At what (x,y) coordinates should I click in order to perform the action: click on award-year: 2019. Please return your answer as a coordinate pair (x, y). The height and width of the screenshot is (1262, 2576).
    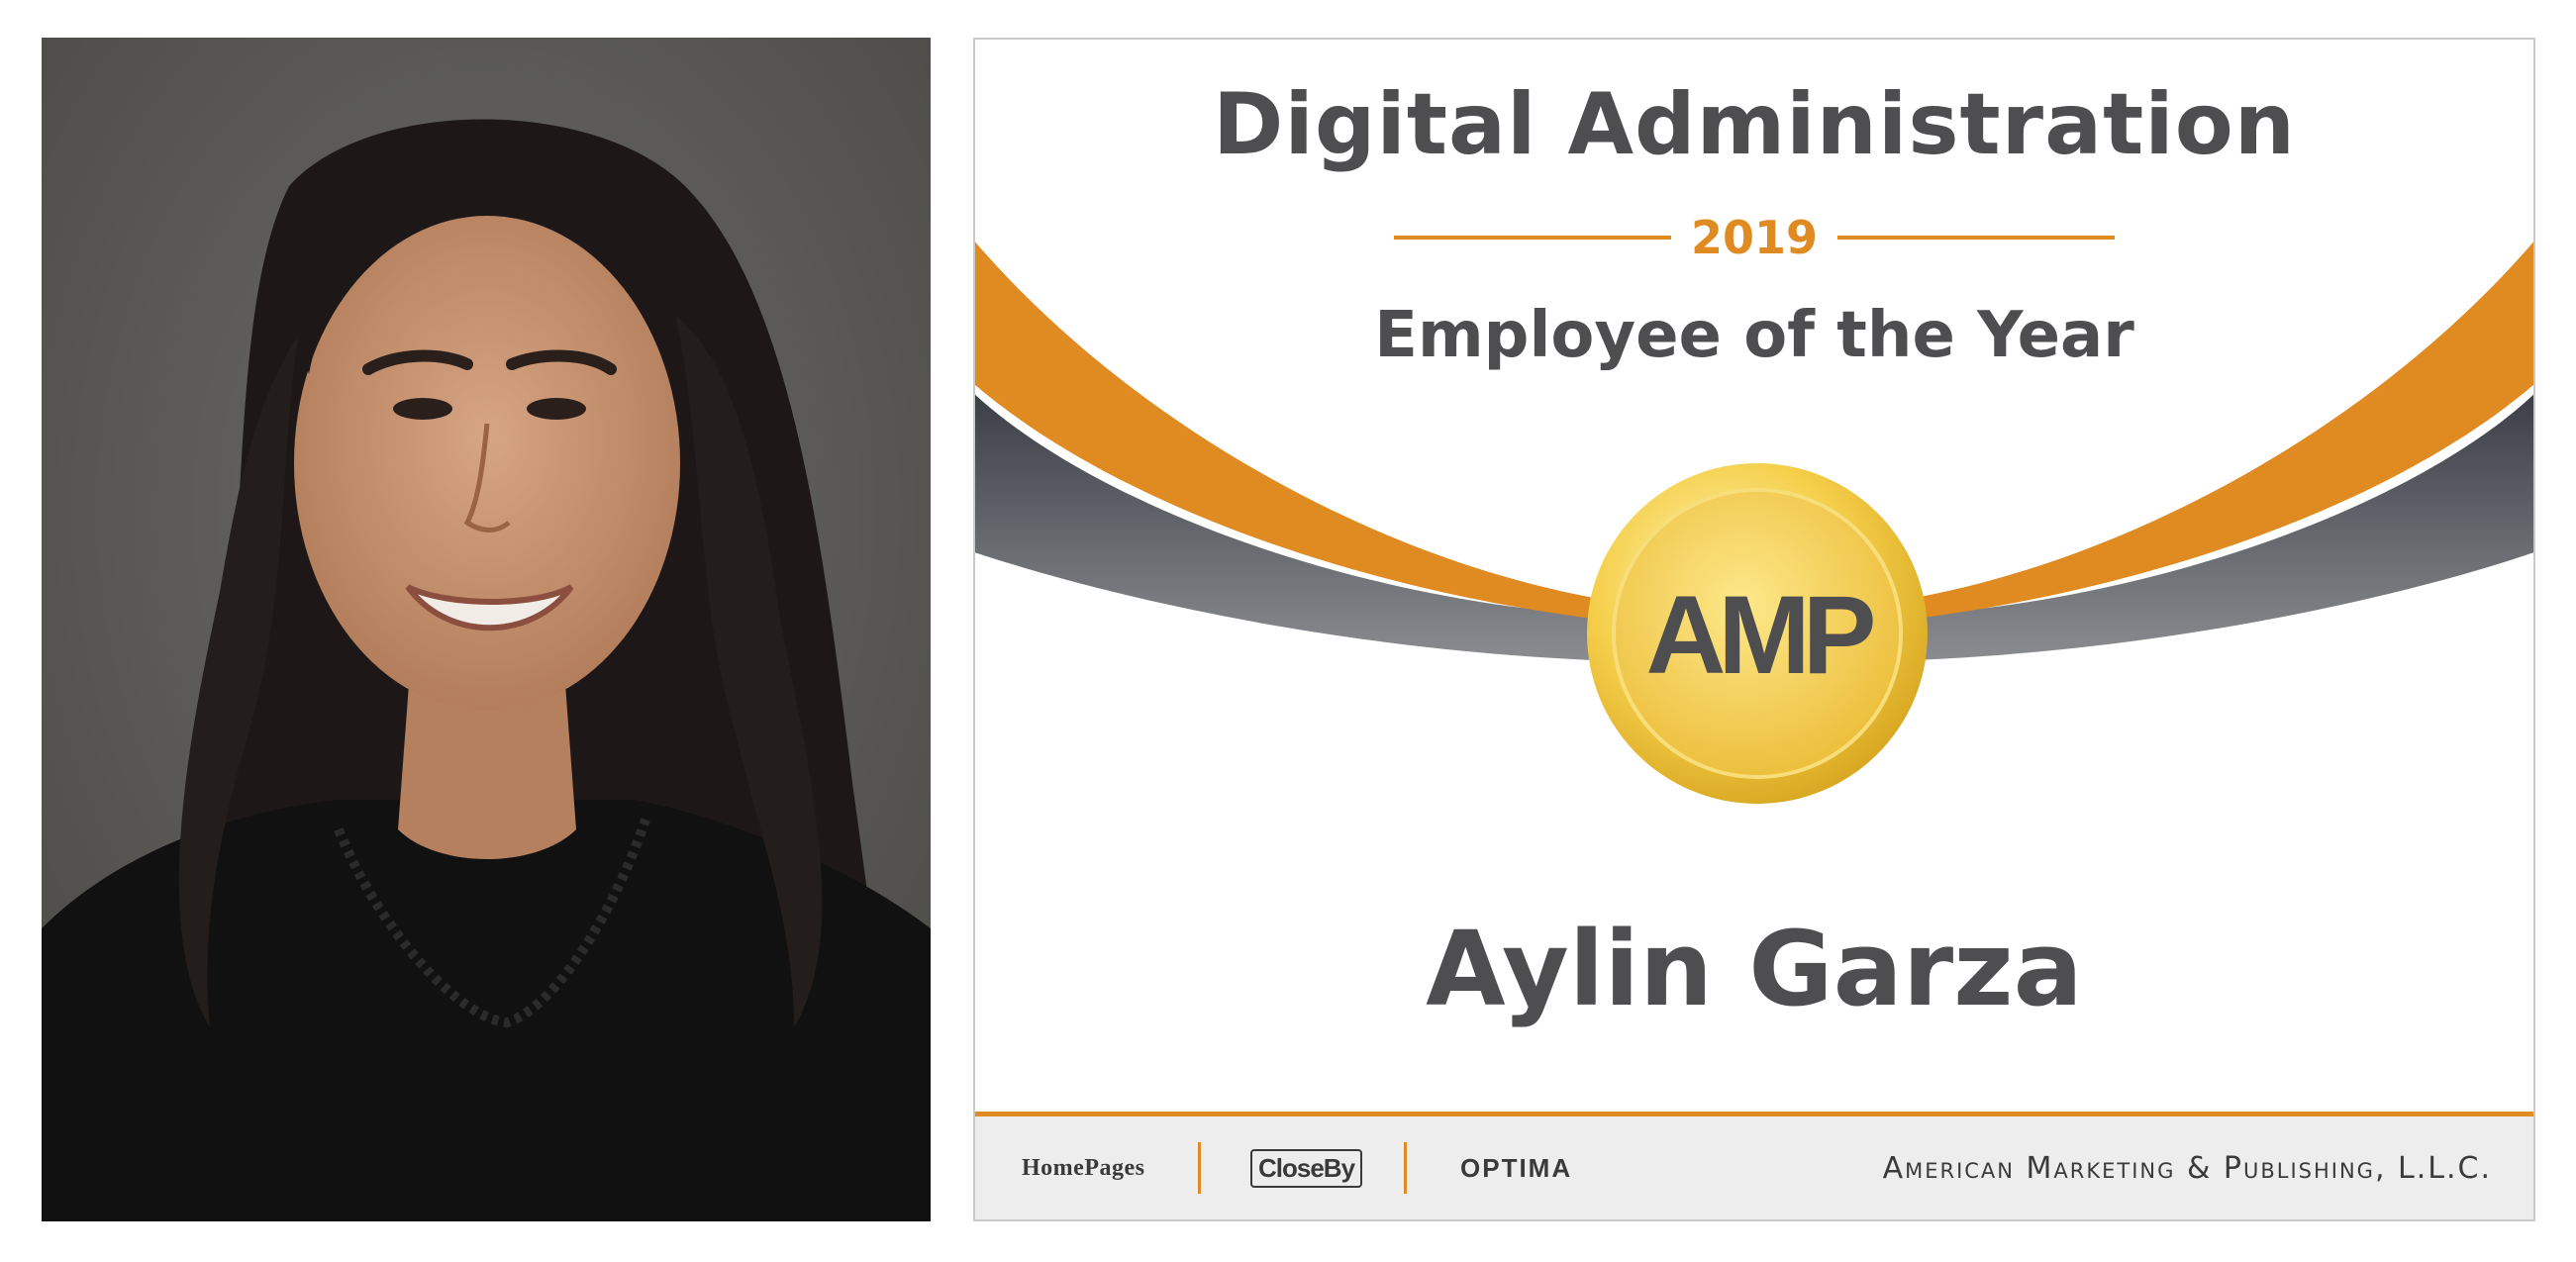
    Looking at the image, I should click on (1755, 237).